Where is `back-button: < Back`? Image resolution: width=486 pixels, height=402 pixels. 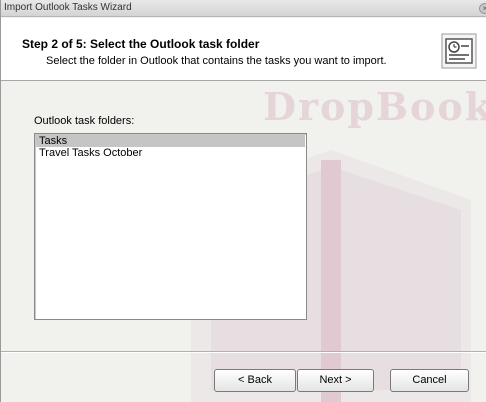
back-button: < Back is located at coordinates (255, 380).